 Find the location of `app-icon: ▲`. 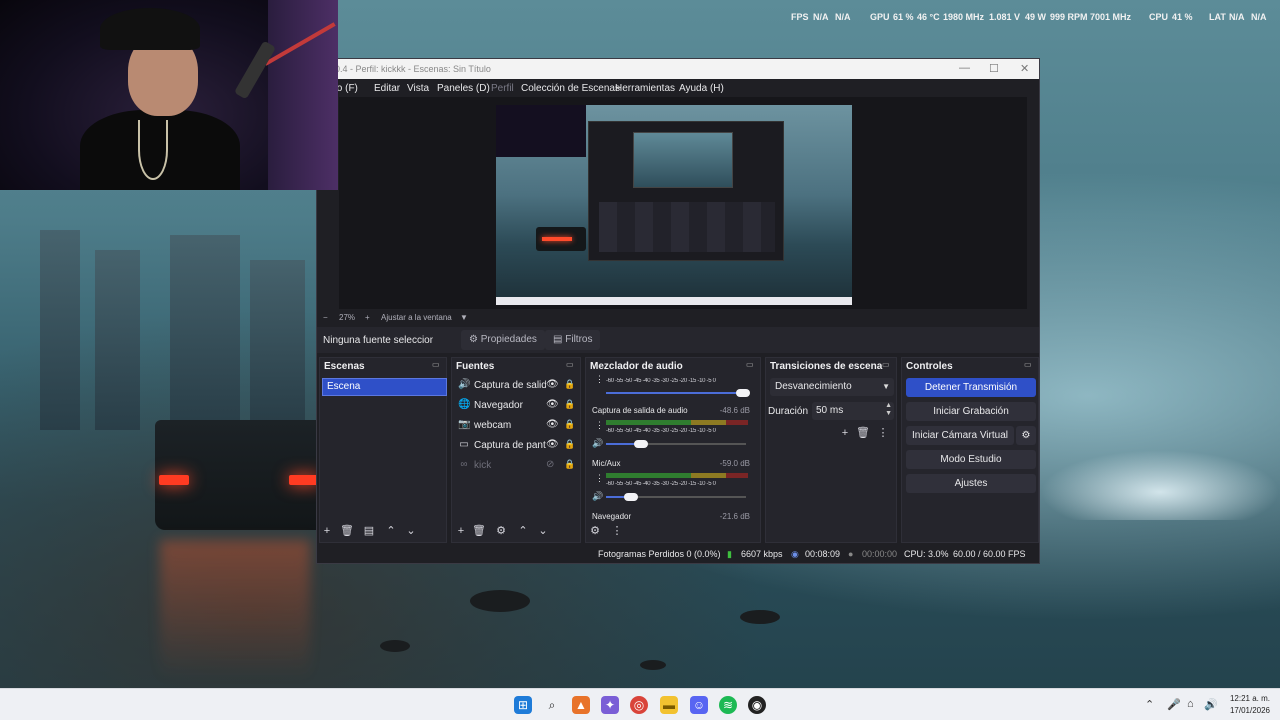

app-icon: ▲ is located at coordinates (581, 705).